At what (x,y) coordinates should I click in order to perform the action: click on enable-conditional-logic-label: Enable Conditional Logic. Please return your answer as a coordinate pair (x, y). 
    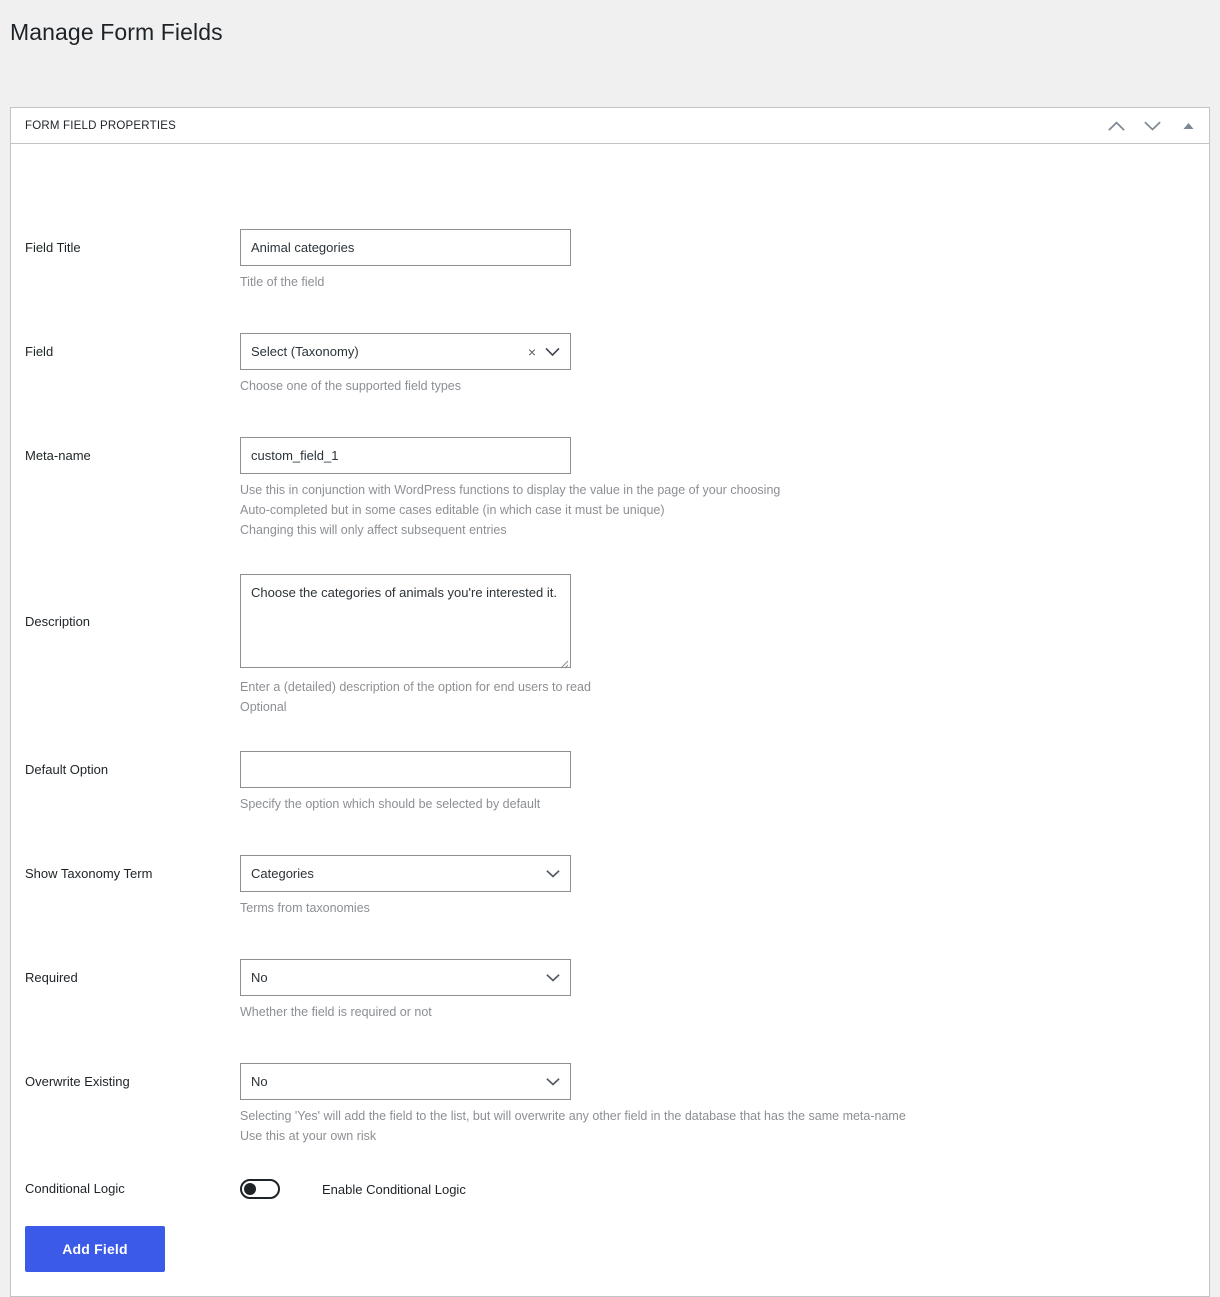
    Looking at the image, I should click on (394, 1189).